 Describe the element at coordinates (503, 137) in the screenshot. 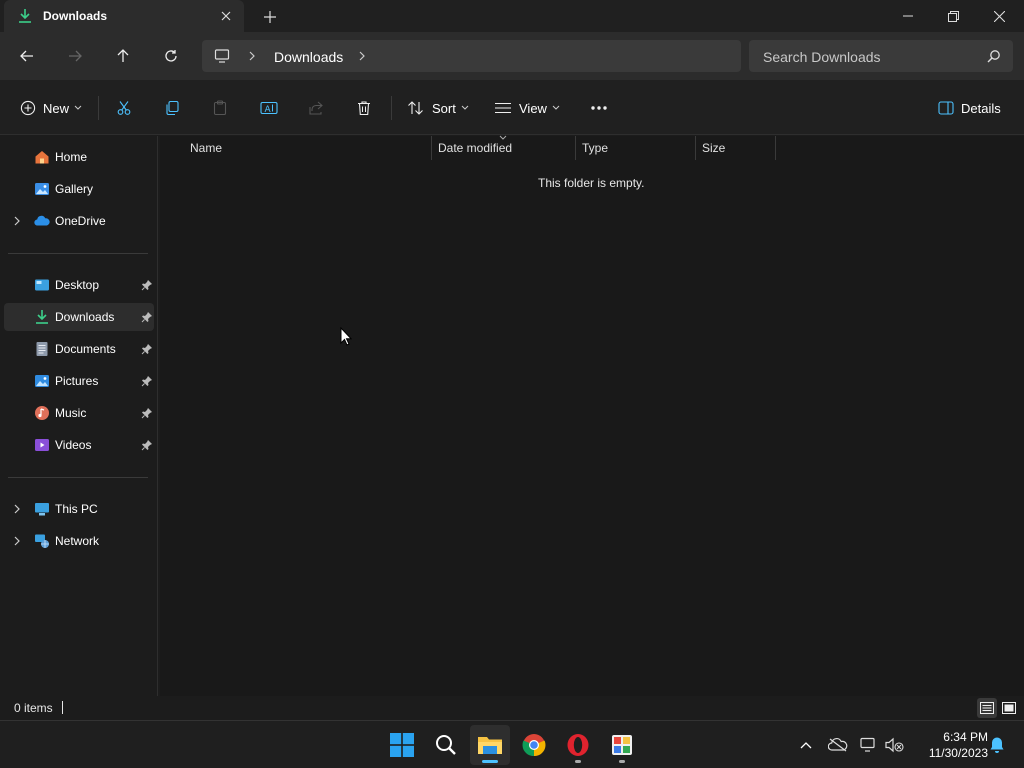

I see `sort-indicator-icon` at that location.